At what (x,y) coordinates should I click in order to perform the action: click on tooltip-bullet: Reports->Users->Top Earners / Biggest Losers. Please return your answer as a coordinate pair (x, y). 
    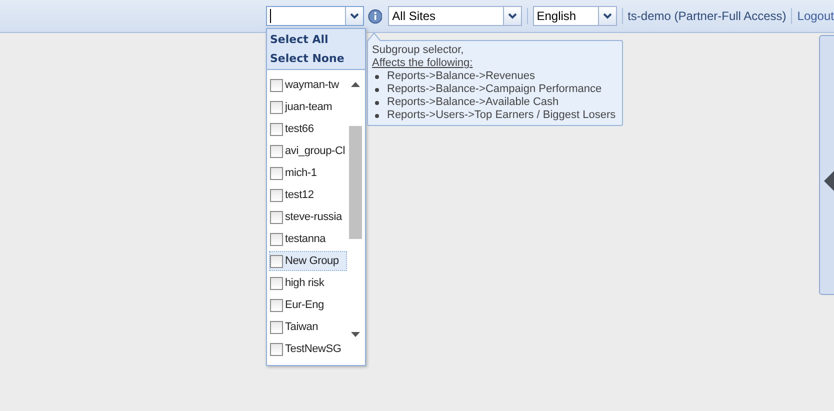
    Looking at the image, I should click on (501, 115).